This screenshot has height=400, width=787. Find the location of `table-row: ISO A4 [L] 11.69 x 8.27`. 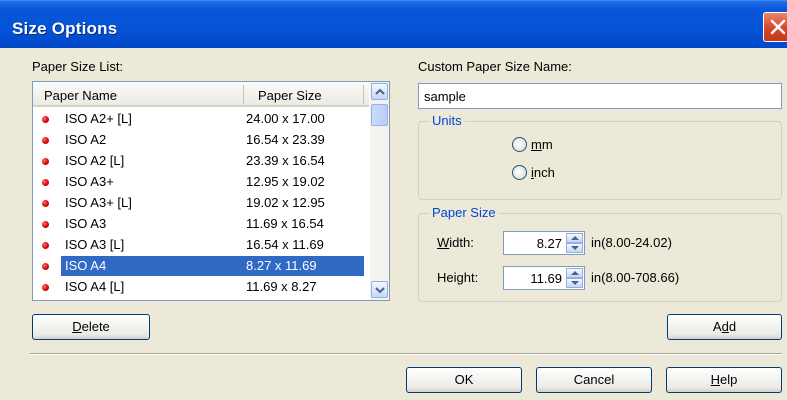

table-row: ISO A4 [L] 11.69 x 8.27 is located at coordinates (201, 287).